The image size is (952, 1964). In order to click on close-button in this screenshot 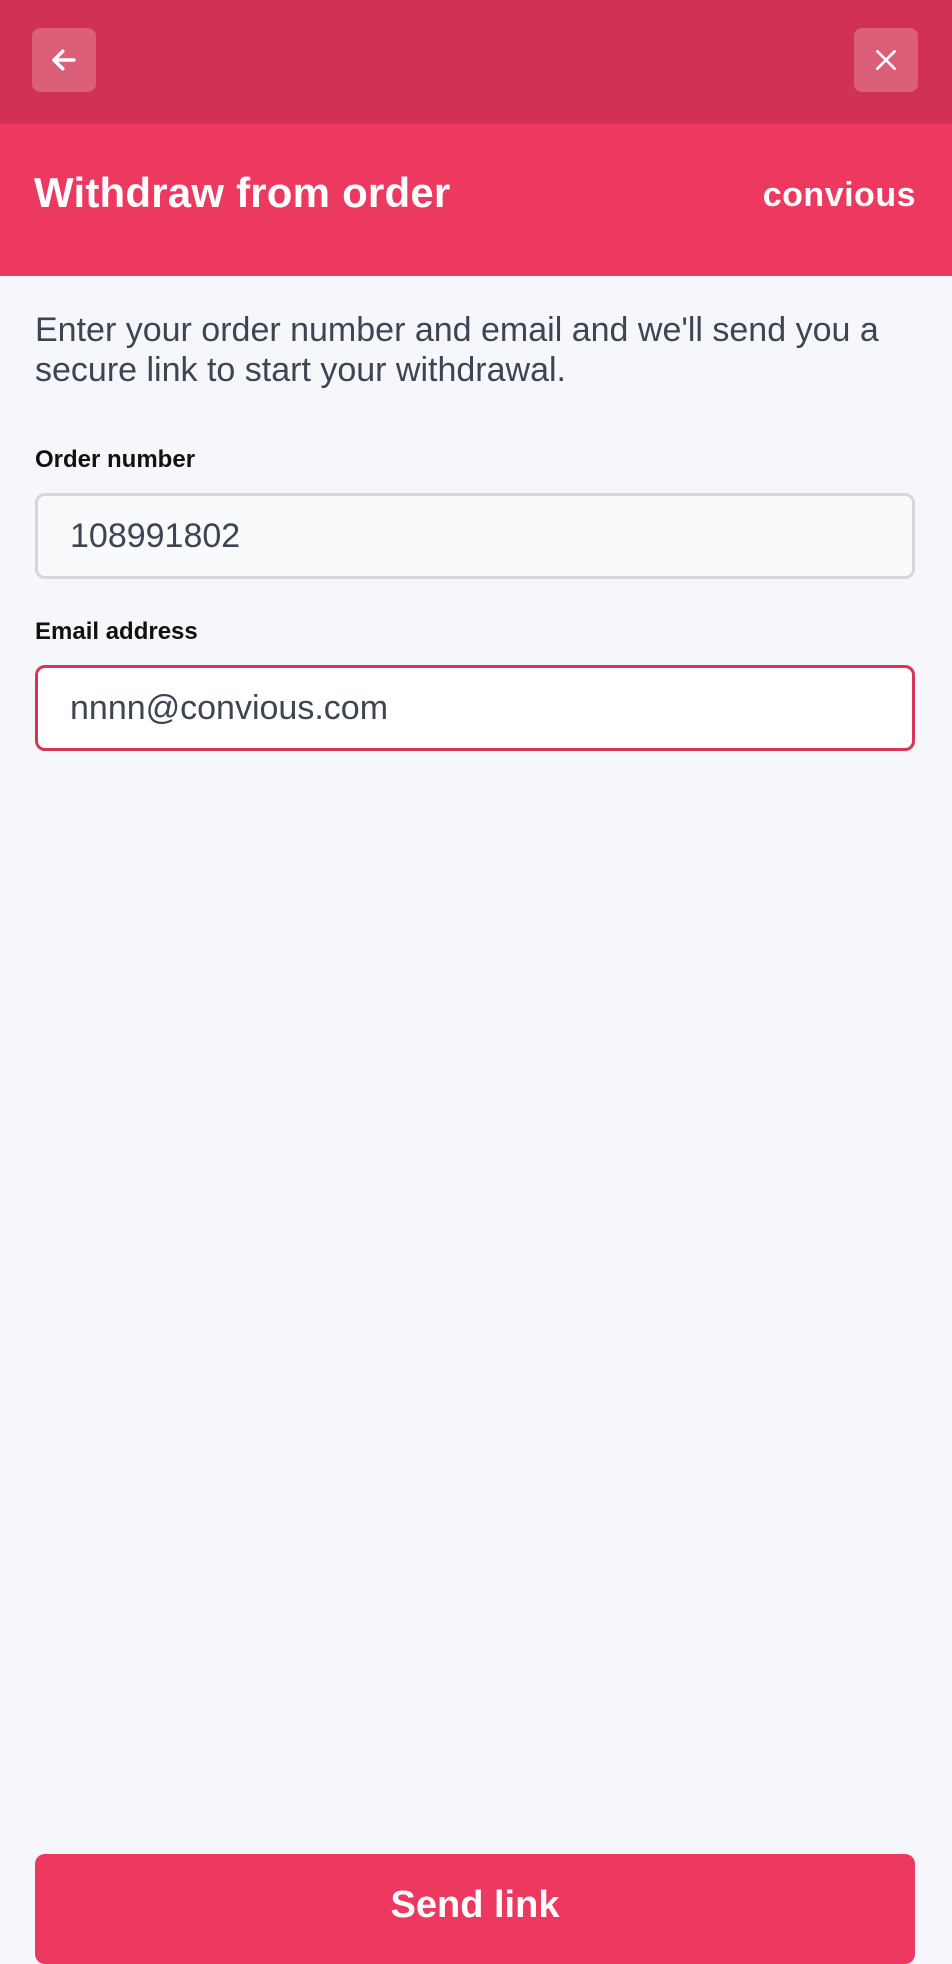, I will do `click(886, 60)`.